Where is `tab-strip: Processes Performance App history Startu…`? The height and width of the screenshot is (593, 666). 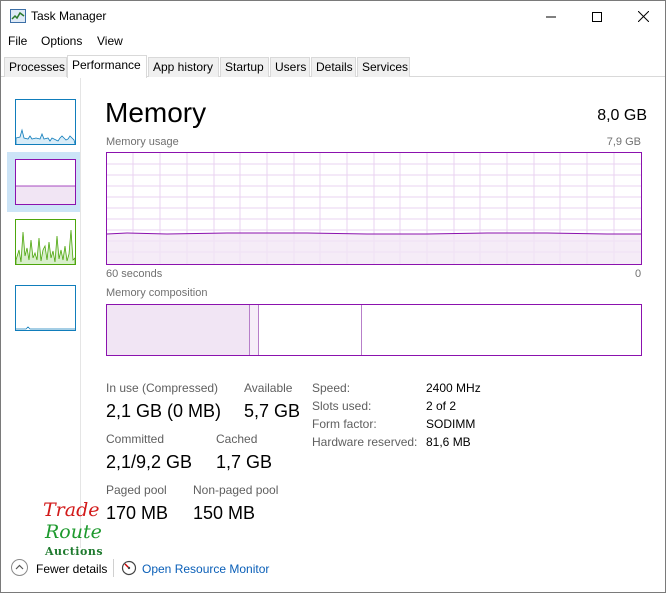
tab-strip: Processes Performance App history Startu… is located at coordinates (333, 66).